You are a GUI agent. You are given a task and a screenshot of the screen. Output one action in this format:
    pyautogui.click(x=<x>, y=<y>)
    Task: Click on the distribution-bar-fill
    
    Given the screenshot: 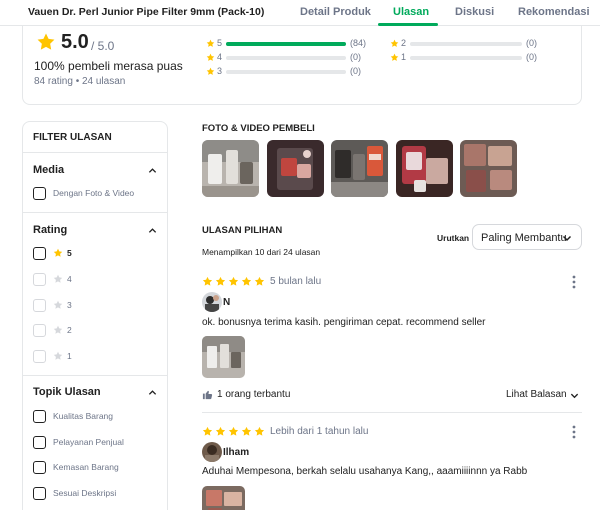 What is the action you would take?
    pyautogui.click(x=286, y=44)
    